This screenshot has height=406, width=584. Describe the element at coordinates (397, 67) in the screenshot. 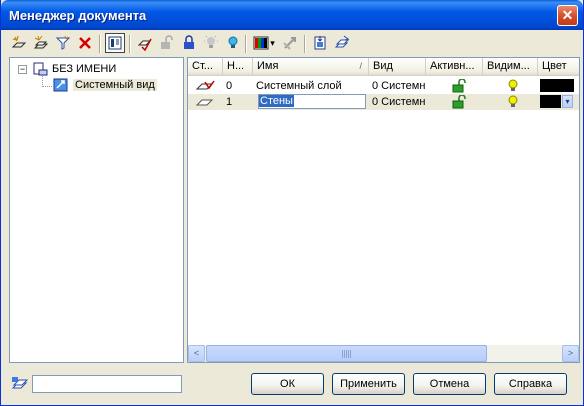

I see `column-header-view: Вид` at that location.